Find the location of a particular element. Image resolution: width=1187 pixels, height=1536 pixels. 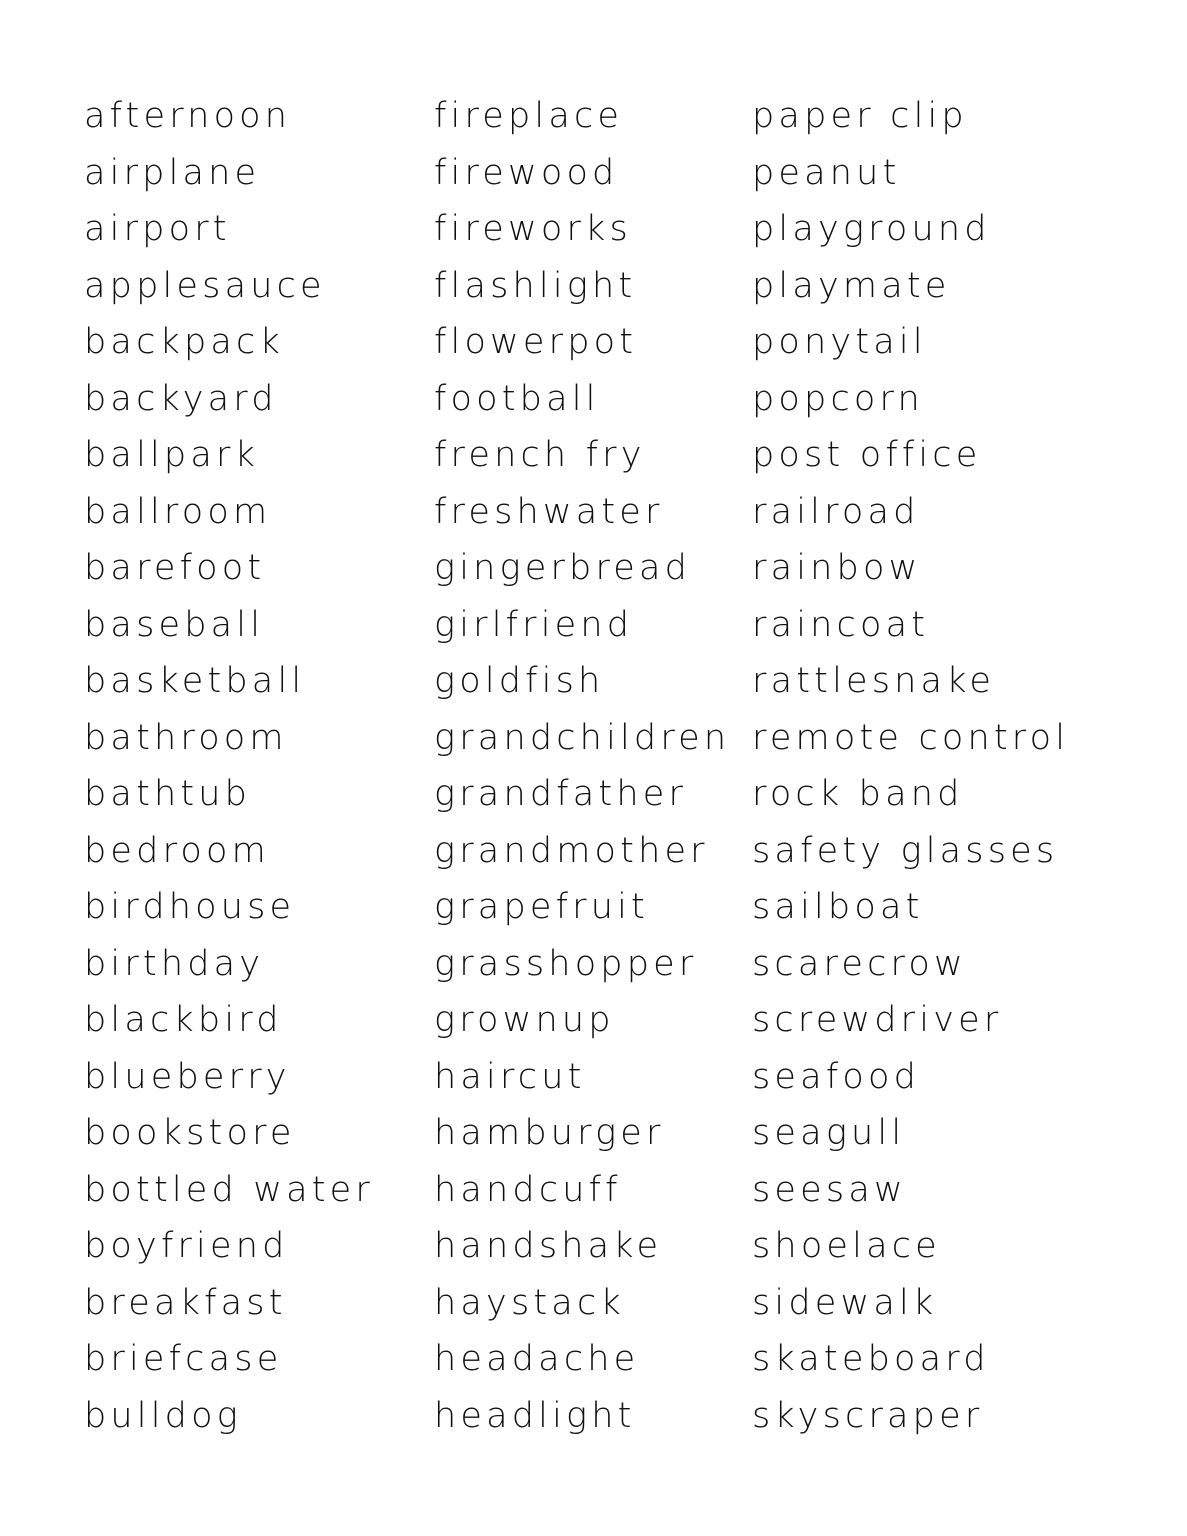

word-item: grandmother is located at coordinates (571, 850).